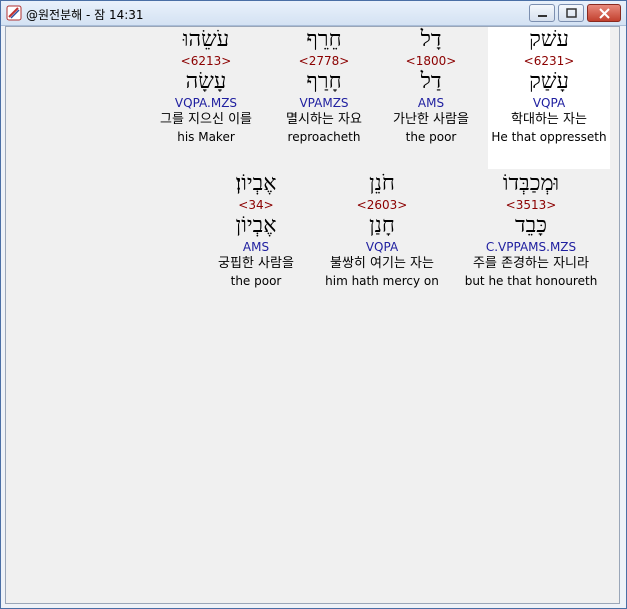 The width and height of the screenshot is (627, 609). I want to click on hebrew-word: וּמְכַבְּדוֹ, so click(531, 183).